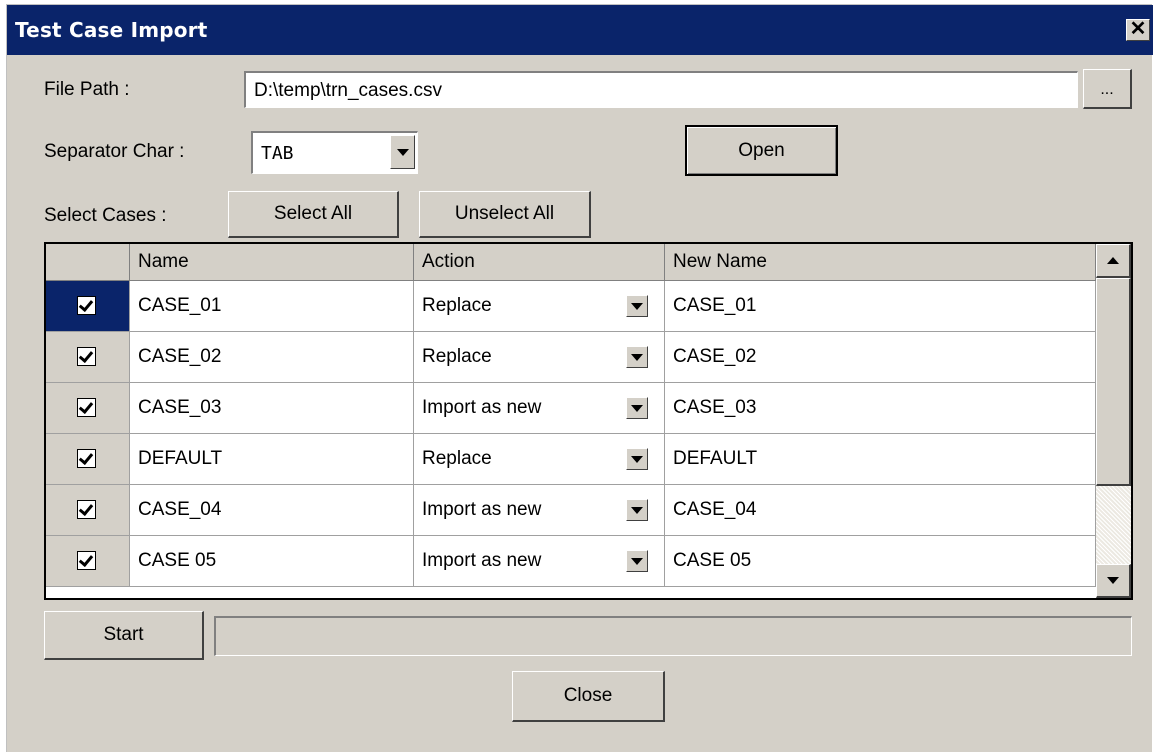 The height and width of the screenshot is (752, 1156). I want to click on table-row: CASE_04 Import as new CASE_04, so click(571, 510).